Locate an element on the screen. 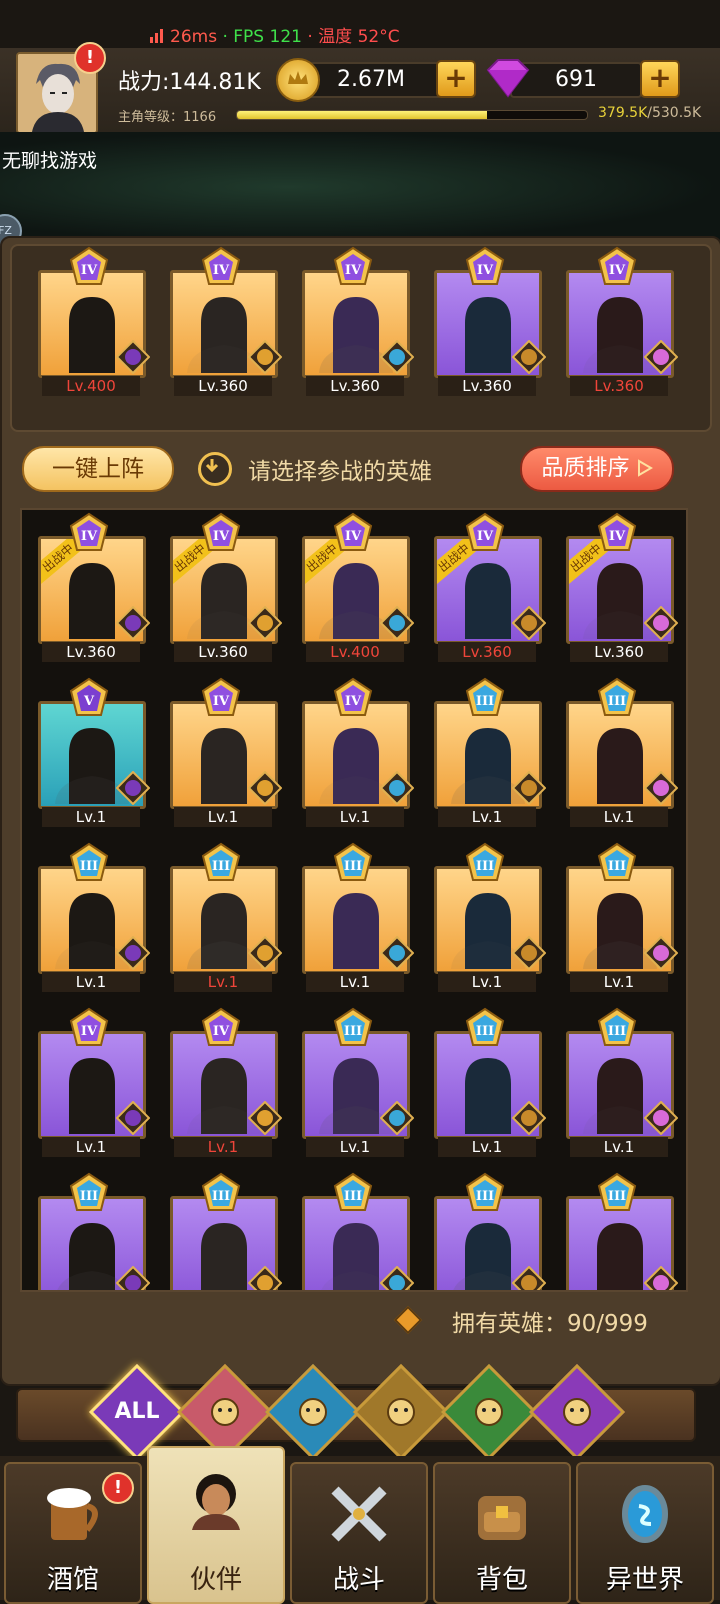  tavern-alert-badge: ! is located at coordinates (118, 1488).